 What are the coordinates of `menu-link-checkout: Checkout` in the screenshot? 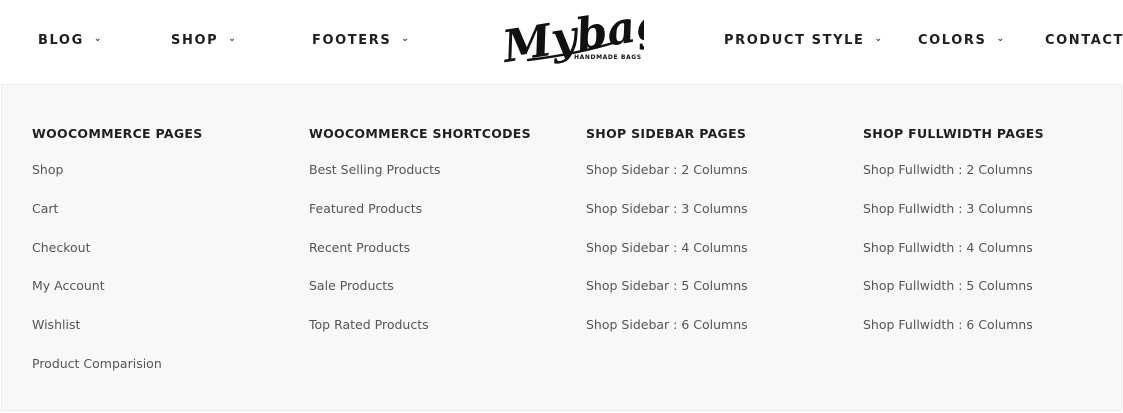 It's located at (162, 258).